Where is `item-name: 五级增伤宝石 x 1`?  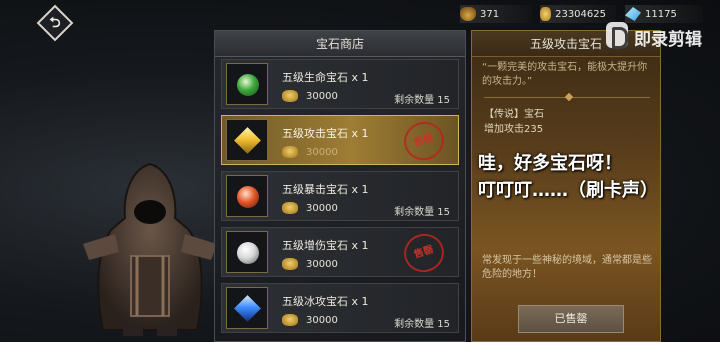
item-name: 五级增伤宝石 x 1 is located at coordinates (325, 245).